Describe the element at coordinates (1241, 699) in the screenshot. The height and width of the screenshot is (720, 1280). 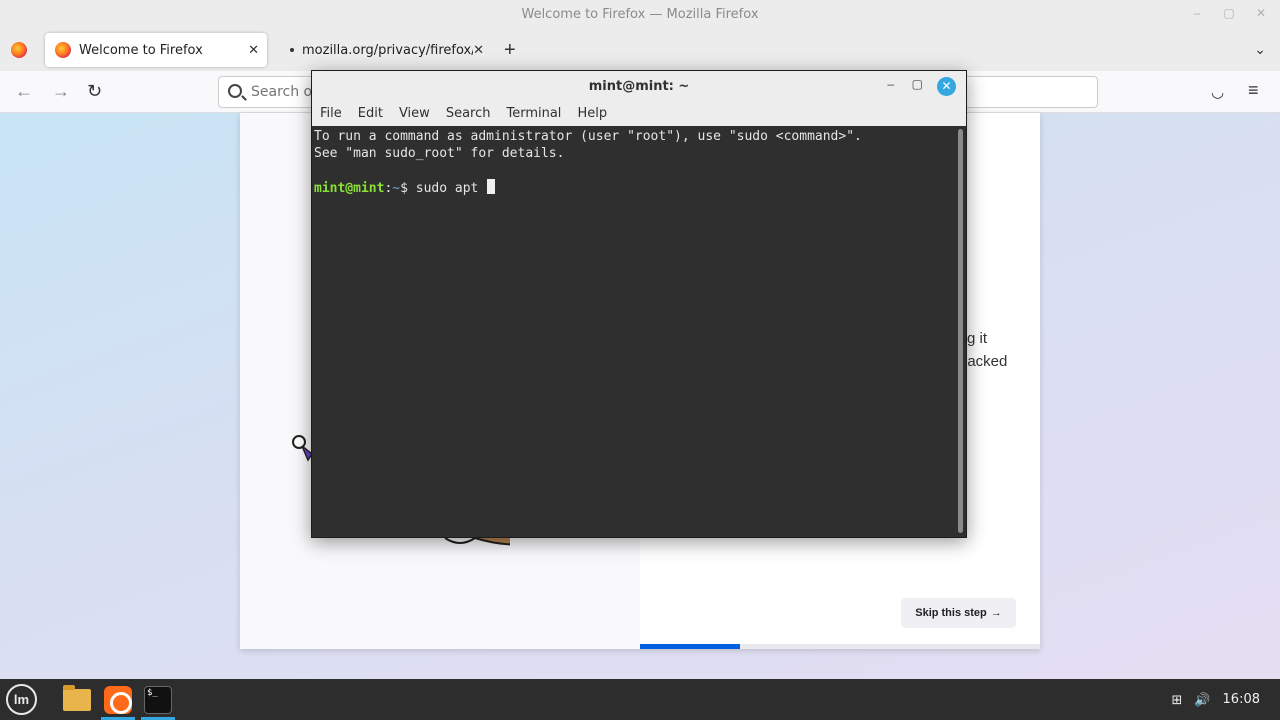
I see `clock: 16:08` at that location.